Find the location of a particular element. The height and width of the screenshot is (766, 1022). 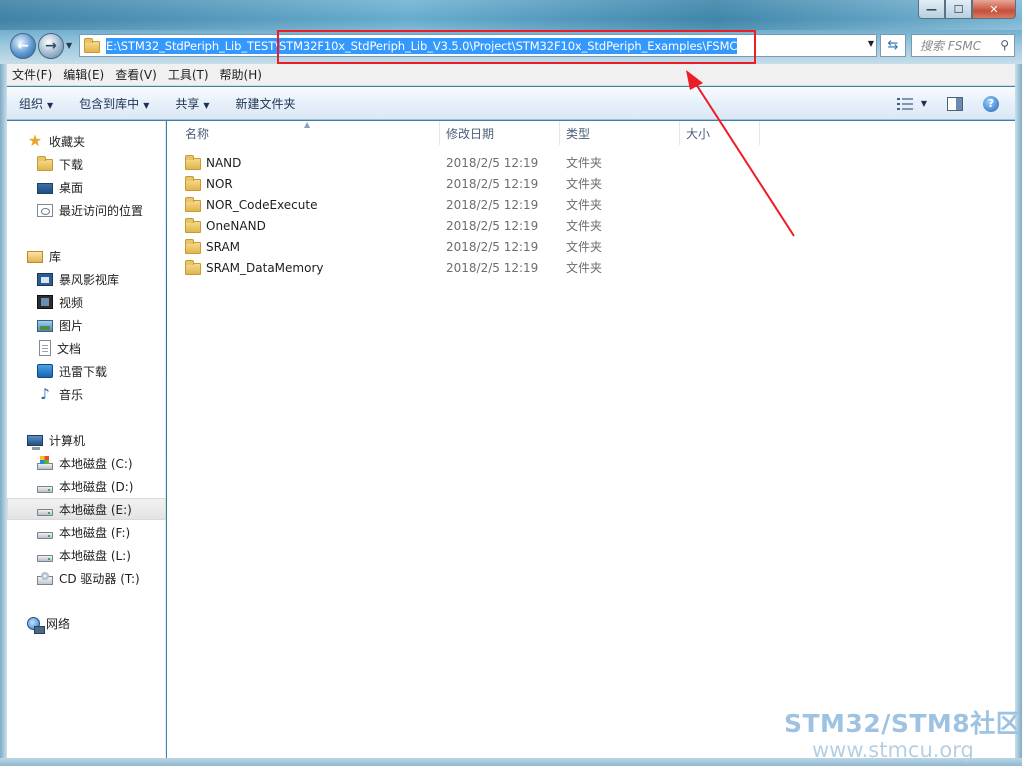

sidebar-item-label: 下载 is located at coordinates (71, 164).